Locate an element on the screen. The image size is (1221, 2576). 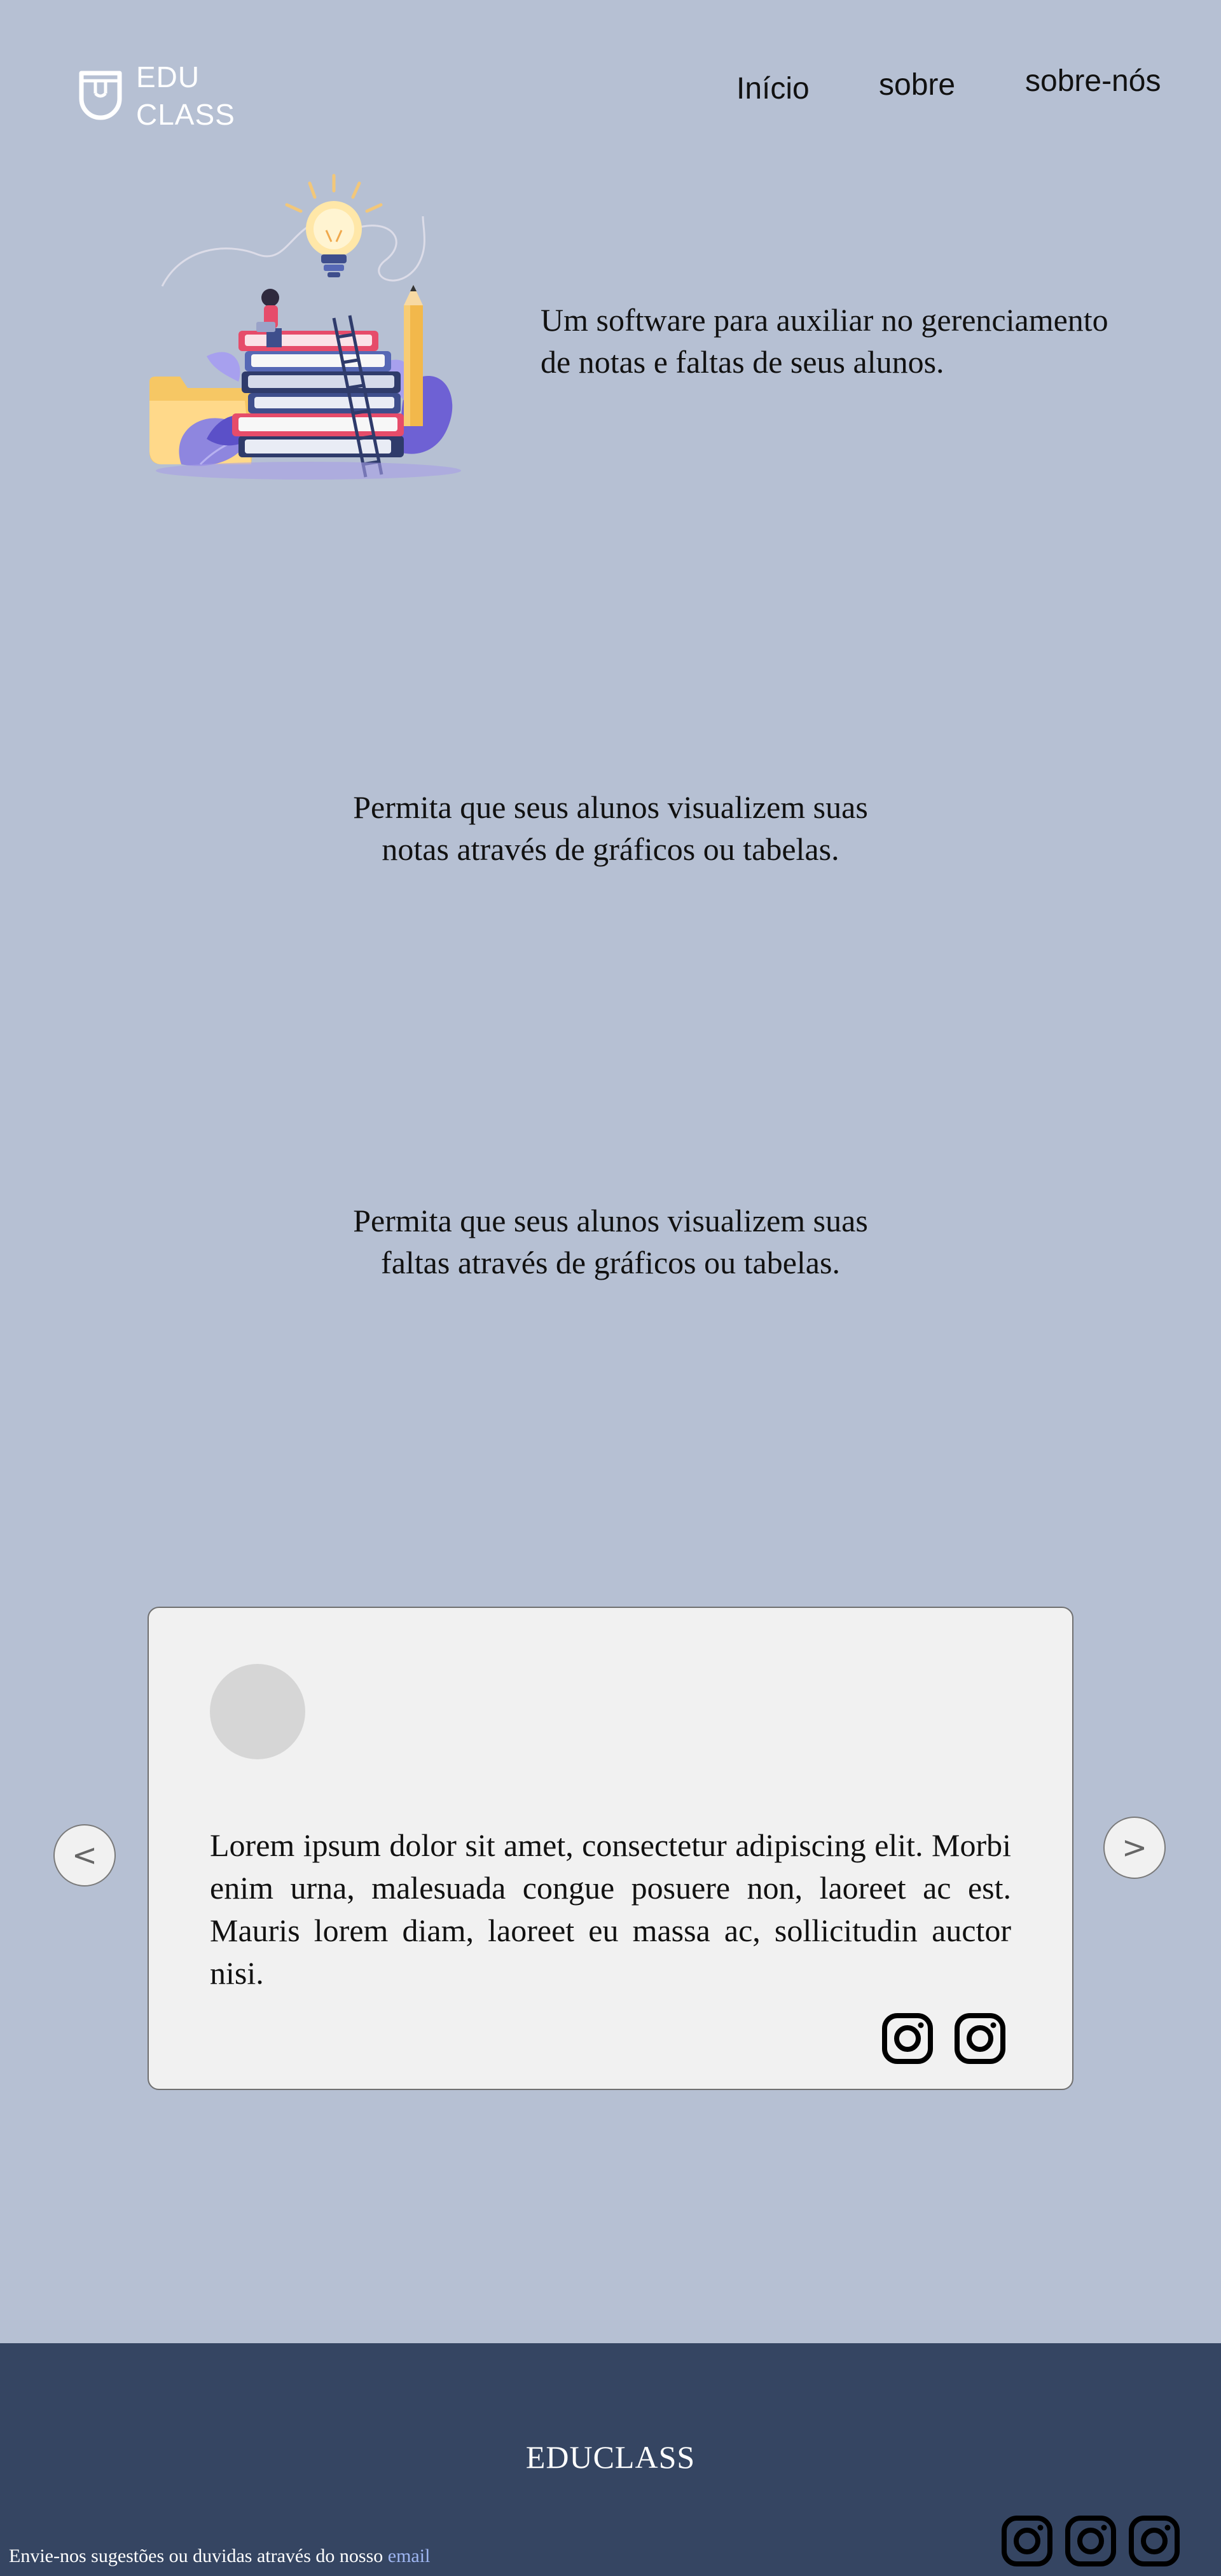
logo-line-1: EDU is located at coordinates (168, 76).